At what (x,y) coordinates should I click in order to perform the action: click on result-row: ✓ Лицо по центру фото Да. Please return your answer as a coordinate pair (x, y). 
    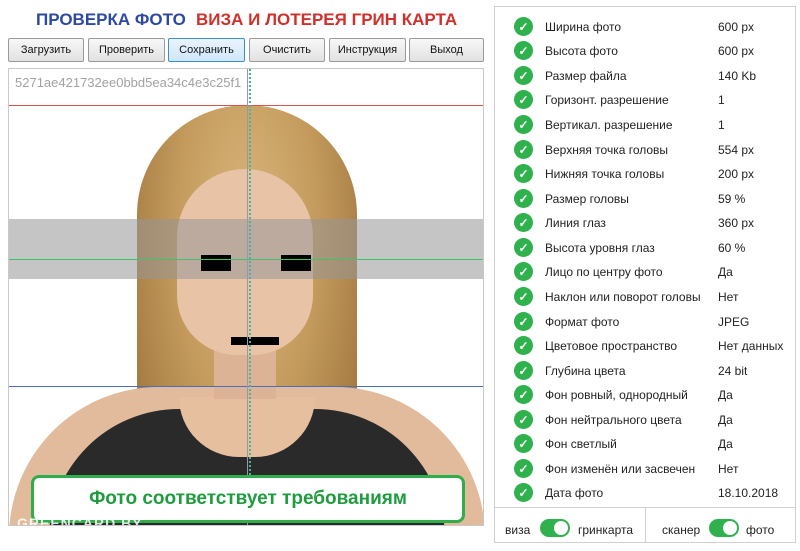
    Looking at the image, I should click on (645, 272).